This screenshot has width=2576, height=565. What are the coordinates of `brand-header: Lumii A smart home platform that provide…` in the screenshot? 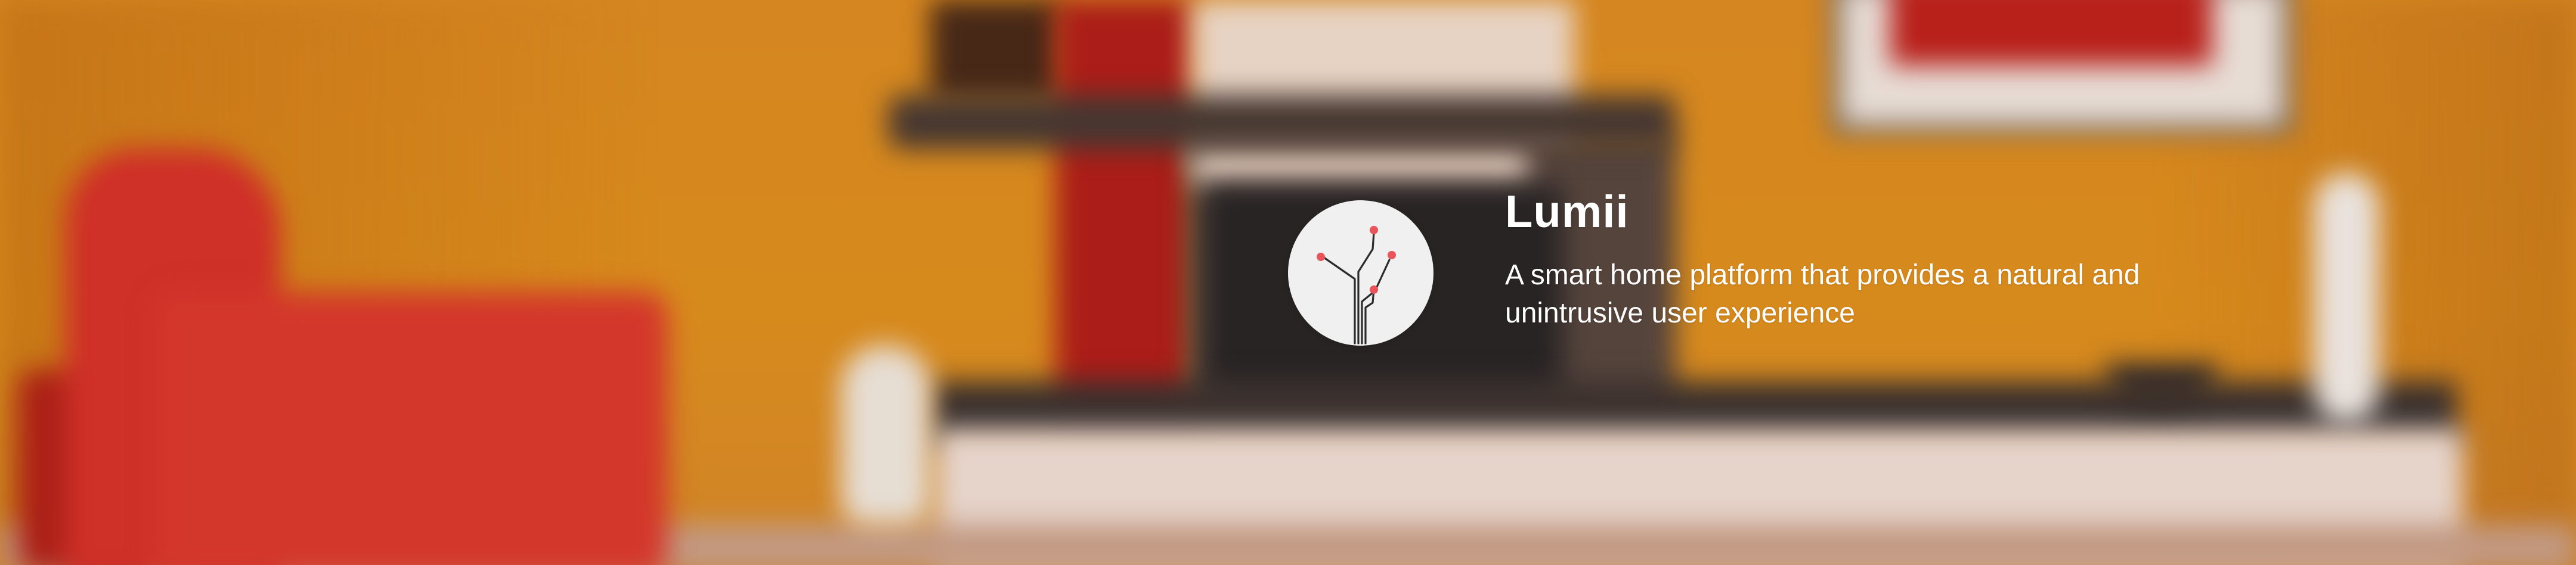 It's located at (1731, 268).